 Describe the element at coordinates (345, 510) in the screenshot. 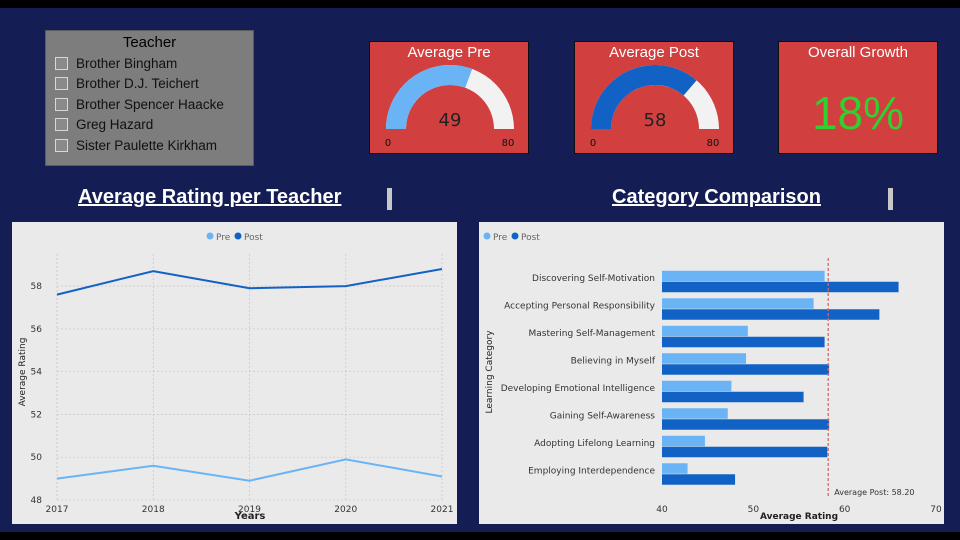

I see `x-tick-label: 2020` at that location.